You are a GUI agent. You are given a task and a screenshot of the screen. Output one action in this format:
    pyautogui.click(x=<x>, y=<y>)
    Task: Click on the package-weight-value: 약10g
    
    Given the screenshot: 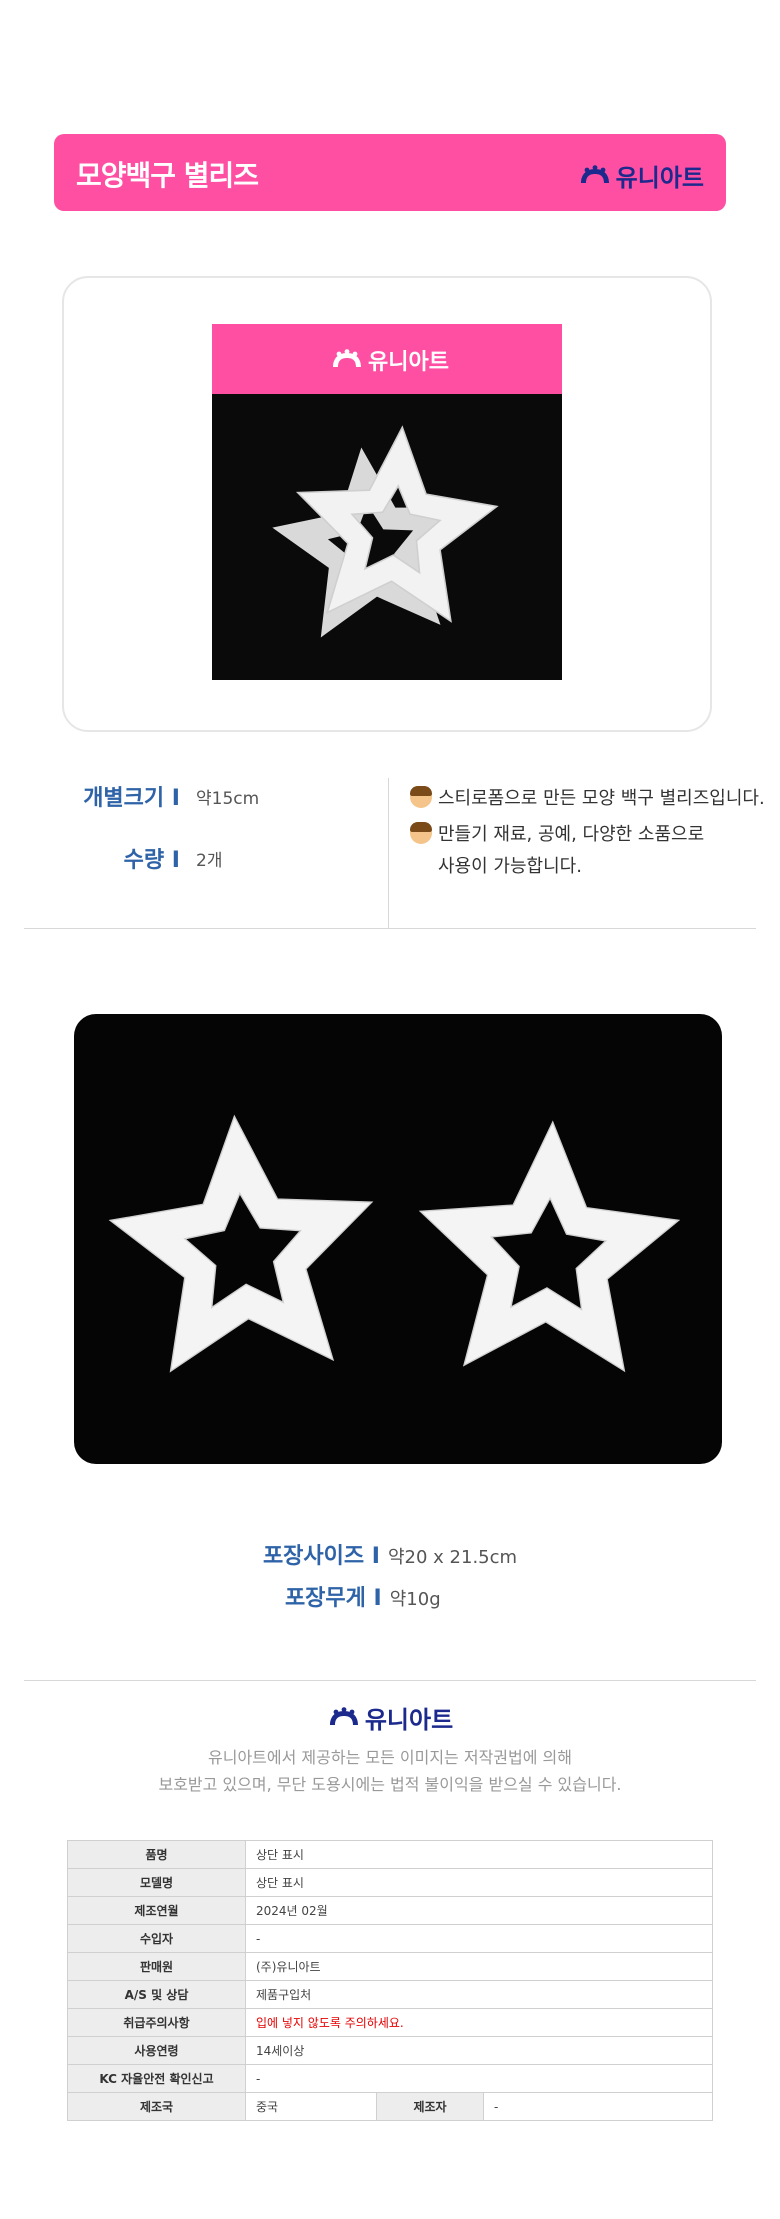 What is the action you would take?
    pyautogui.click(x=415, y=1599)
    